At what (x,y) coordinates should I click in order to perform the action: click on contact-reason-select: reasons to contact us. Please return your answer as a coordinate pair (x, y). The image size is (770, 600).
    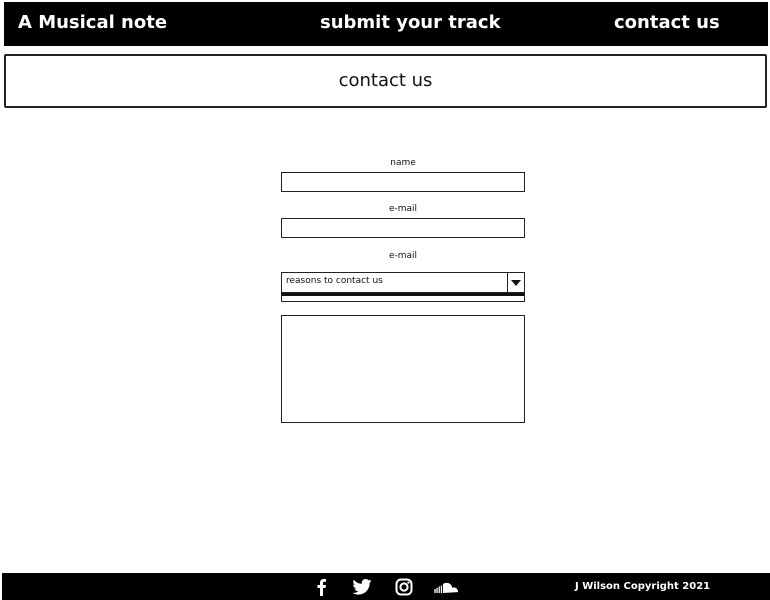
    Looking at the image, I should click on (403, 282).